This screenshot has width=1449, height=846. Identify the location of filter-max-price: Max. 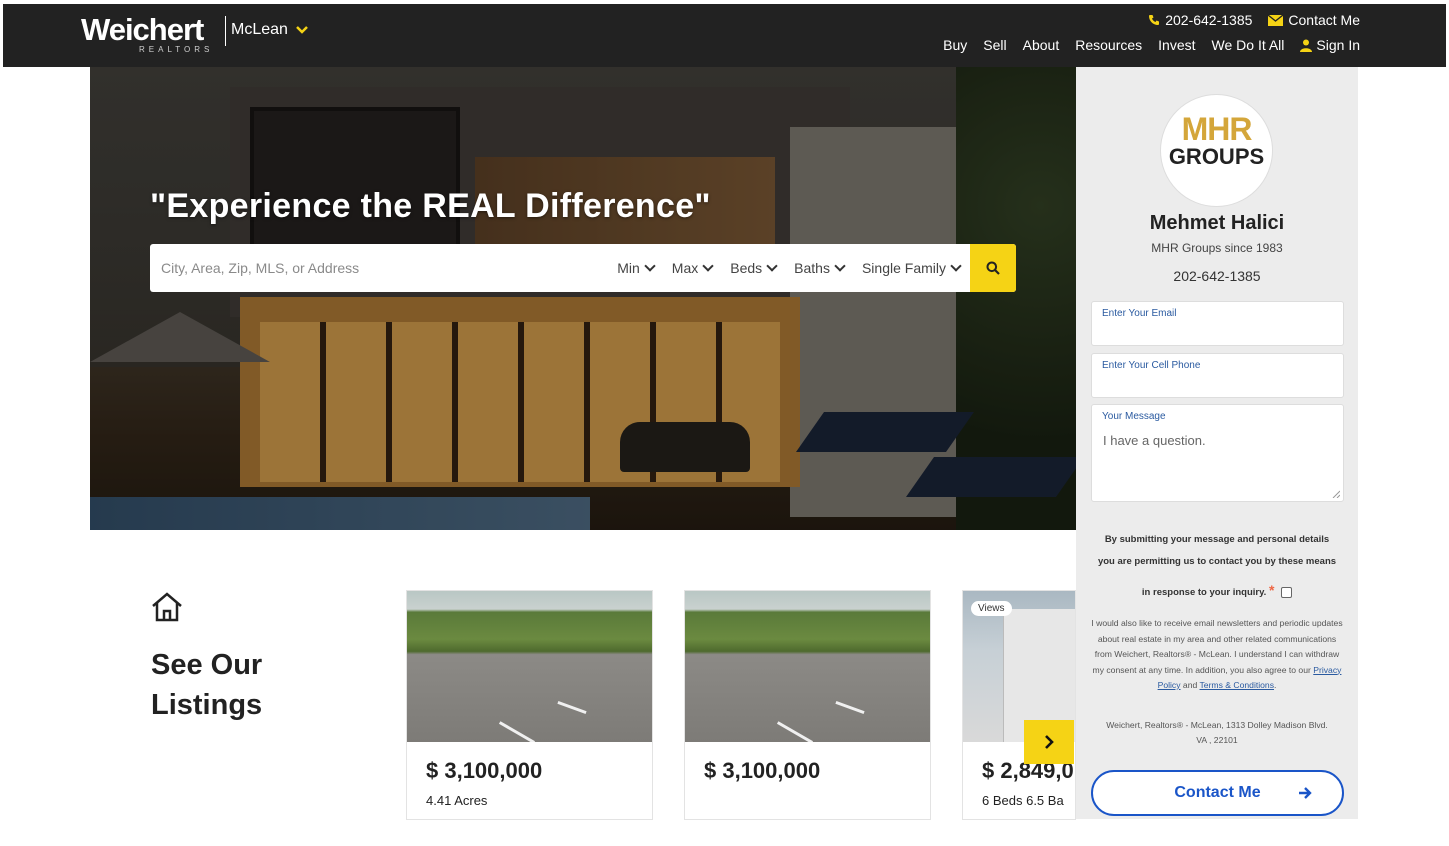
(692, 268).